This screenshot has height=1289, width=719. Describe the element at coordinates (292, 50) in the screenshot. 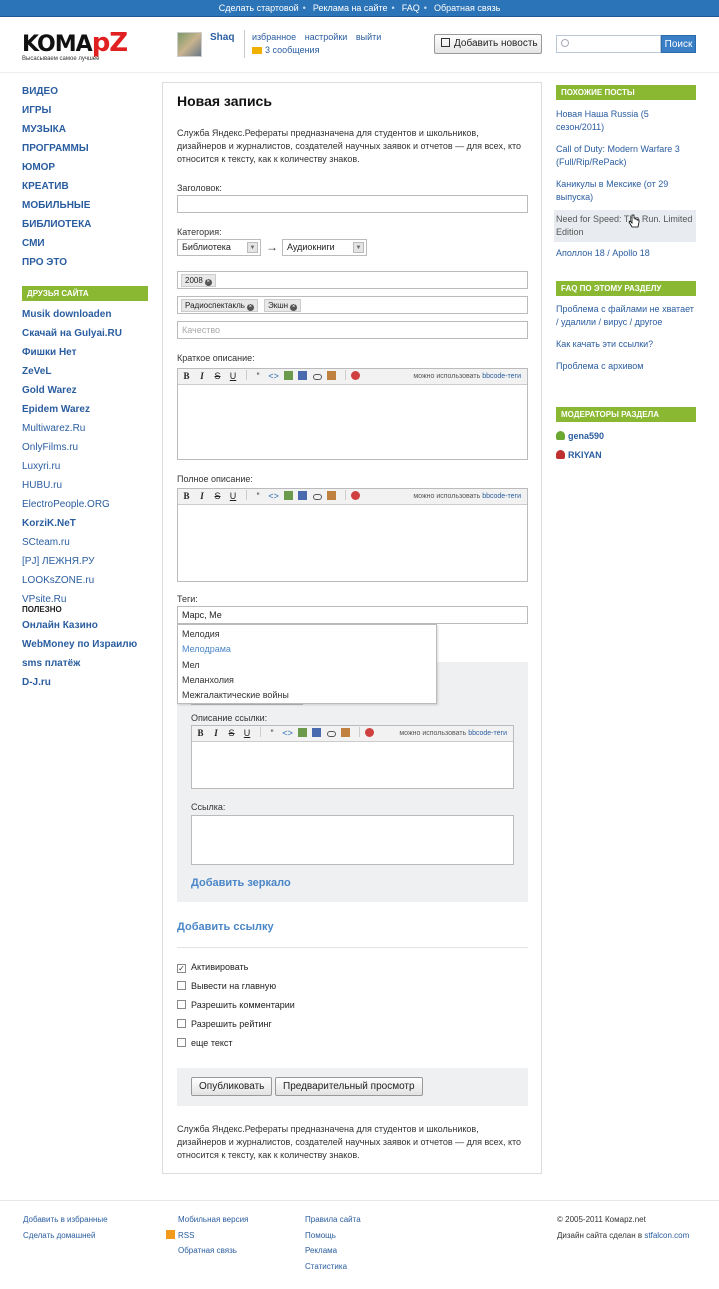

I see `messages-link: 3 сообщения` at that location.